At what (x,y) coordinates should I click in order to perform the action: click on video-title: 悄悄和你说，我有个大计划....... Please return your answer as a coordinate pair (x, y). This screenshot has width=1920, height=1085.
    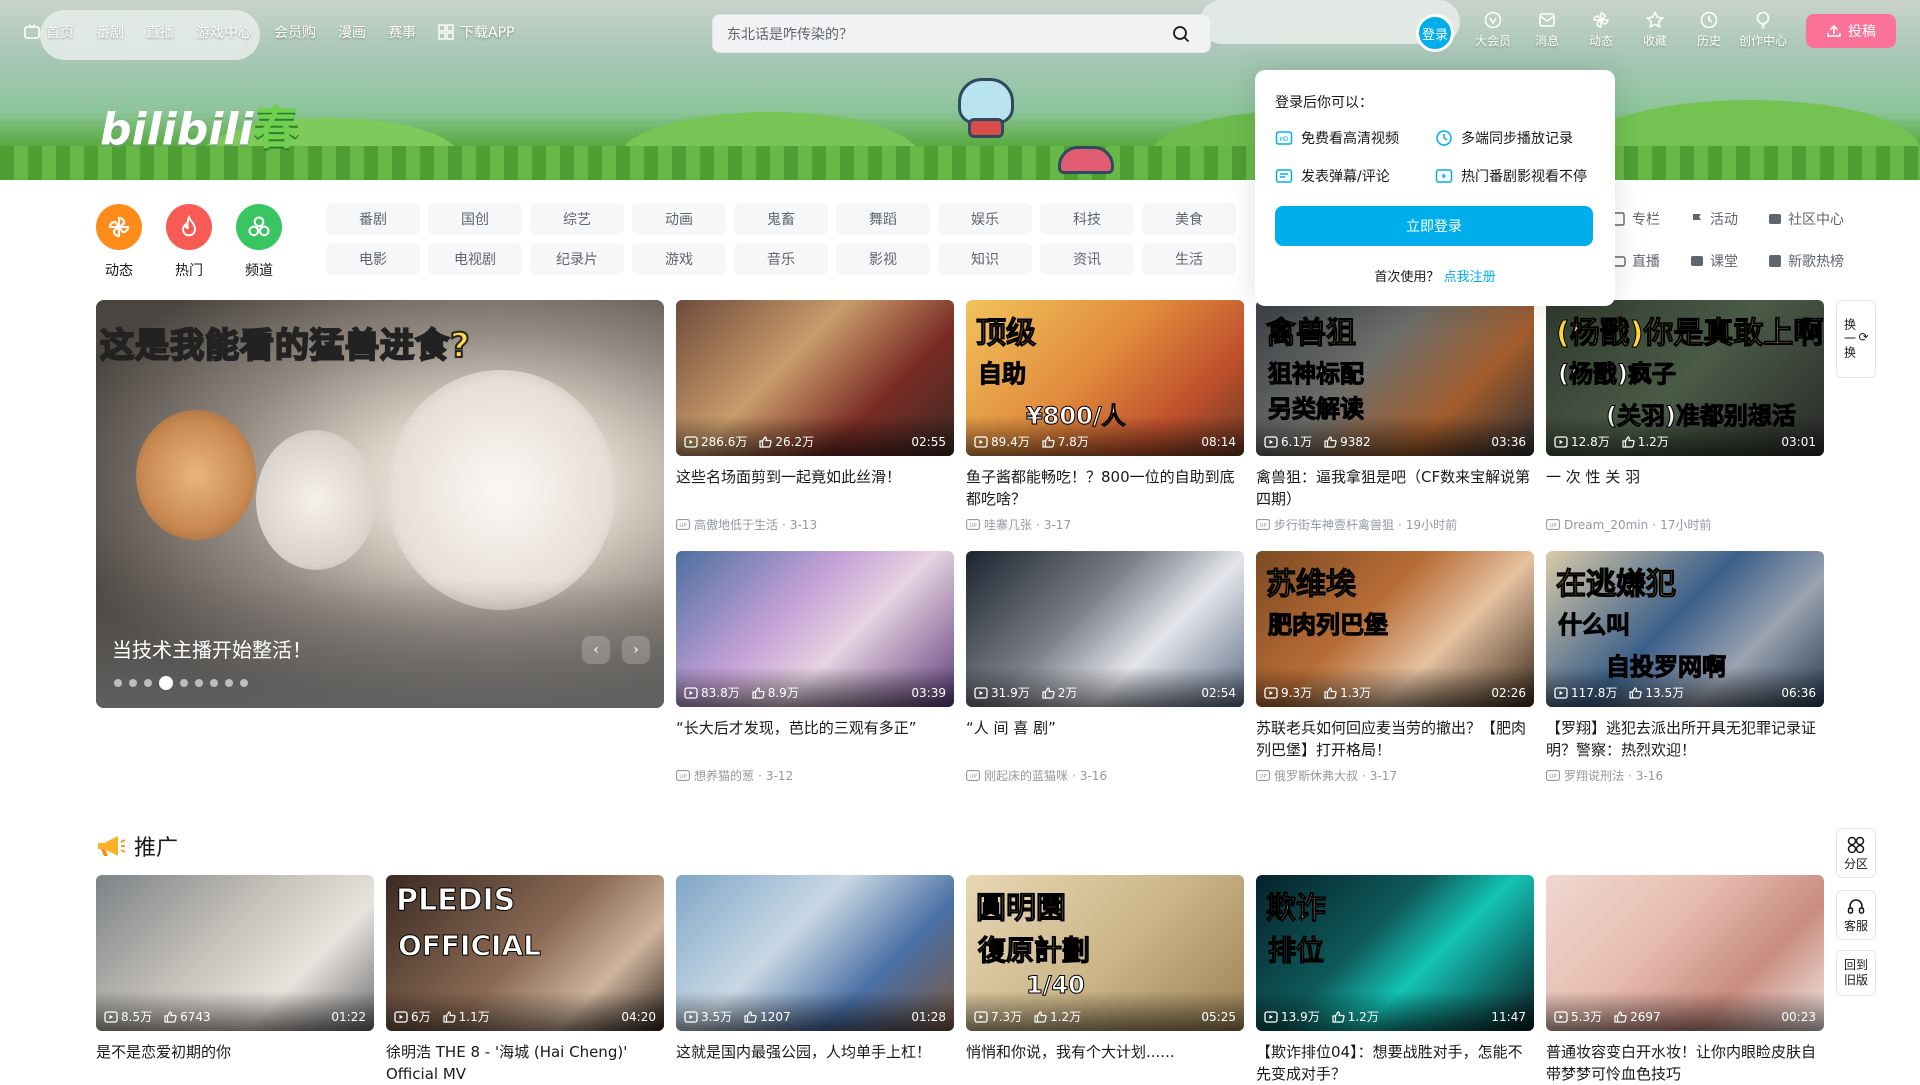
    Looking at the image, I should click on (1105, 1063).